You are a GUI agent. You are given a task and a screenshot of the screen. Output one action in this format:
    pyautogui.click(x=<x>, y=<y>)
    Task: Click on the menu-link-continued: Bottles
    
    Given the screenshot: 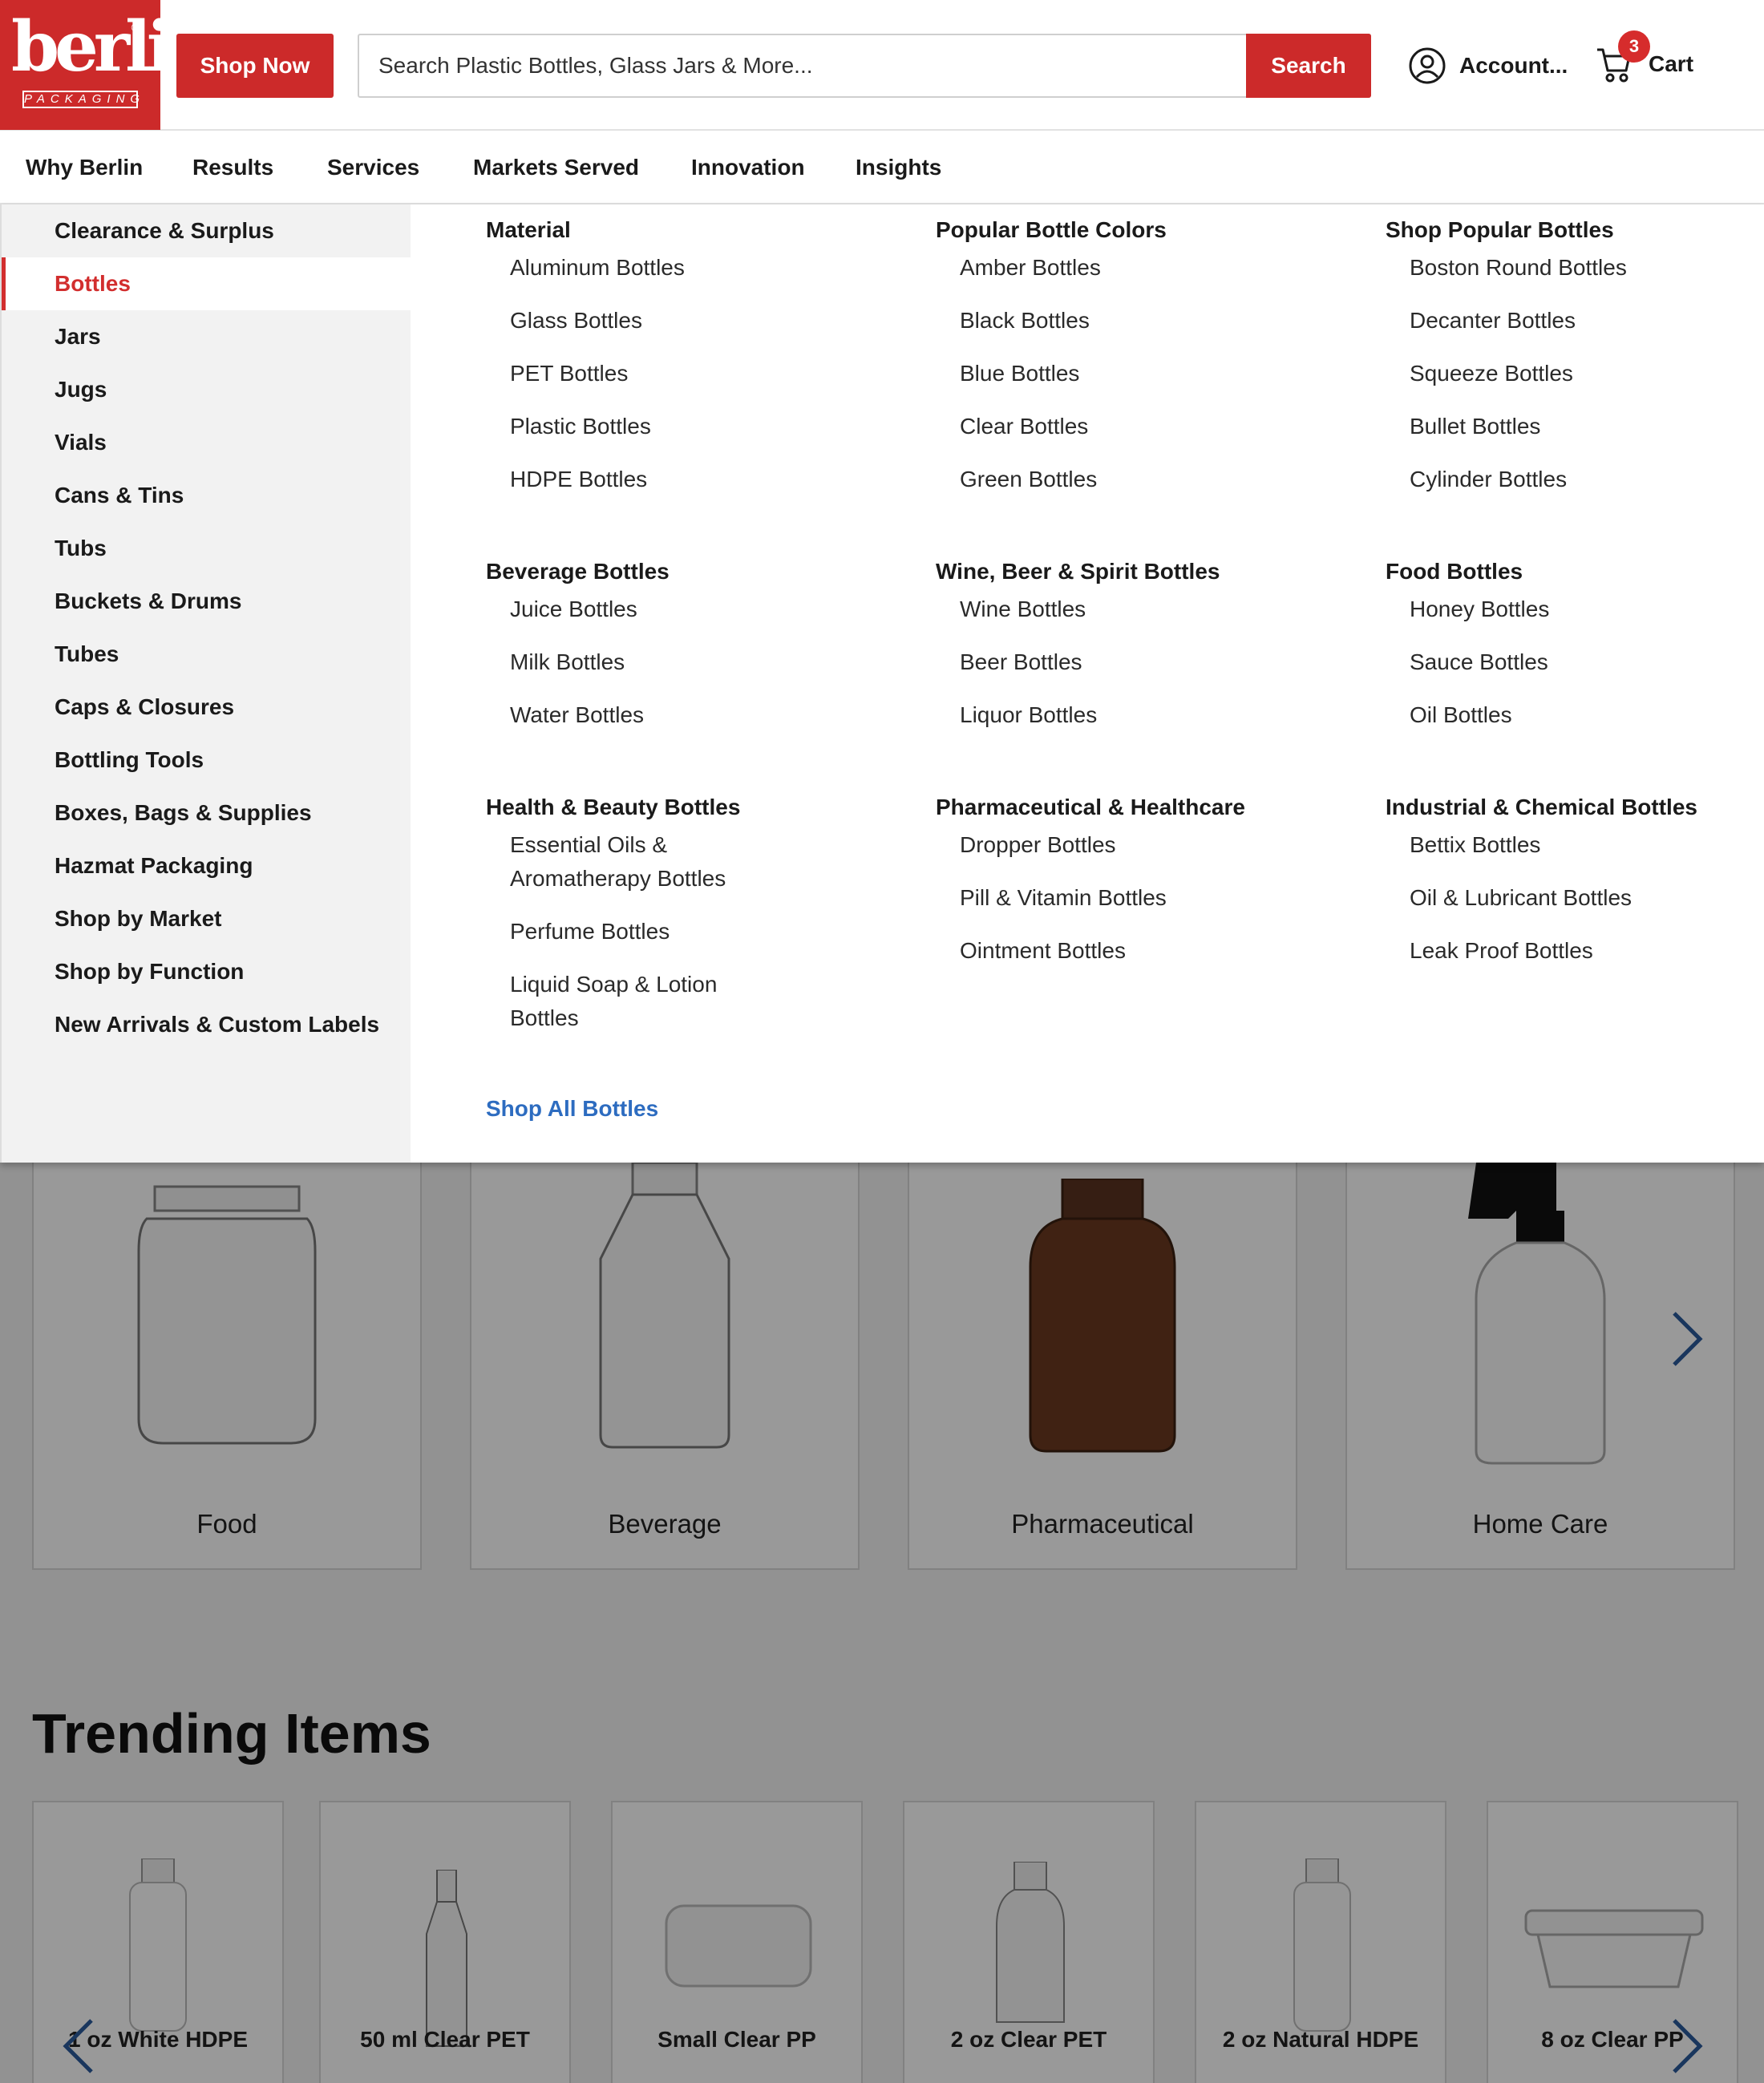 What is the action you would take?
    pyautogui.click(x=544, y=1018)
    